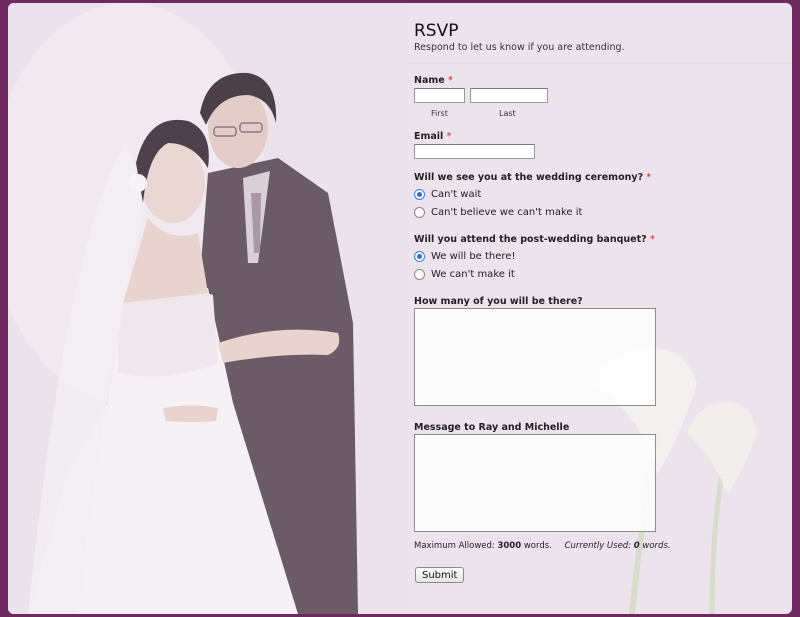 This screenshot has height=617, width=800. What do you see at coordinates (509, 95) in the screenshot?
I see `last-name-input` at bounding box center [509, 95].